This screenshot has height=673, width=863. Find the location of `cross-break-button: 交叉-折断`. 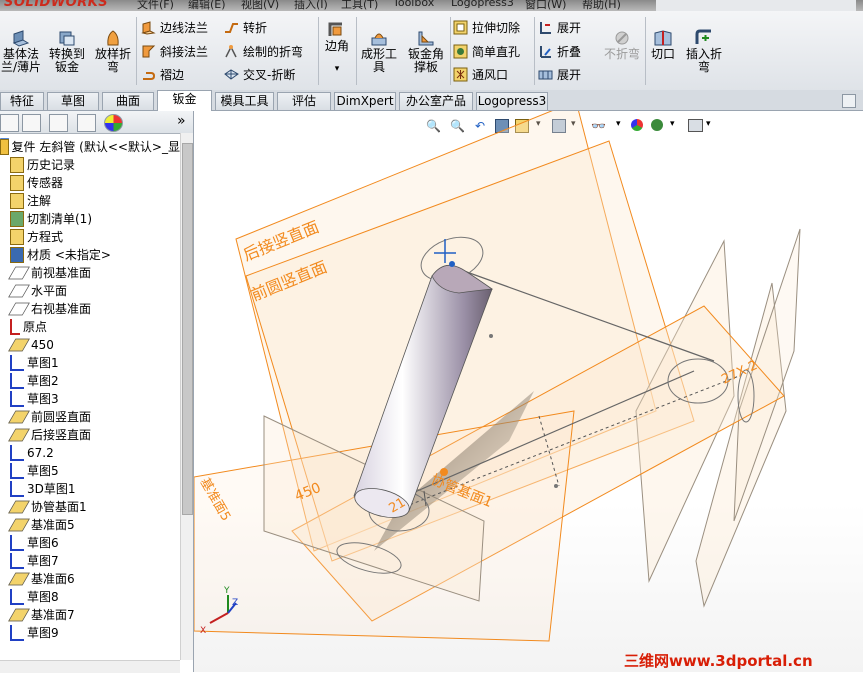

cross-break-button: 交叉-折断 is located at coordinates (259, 74).